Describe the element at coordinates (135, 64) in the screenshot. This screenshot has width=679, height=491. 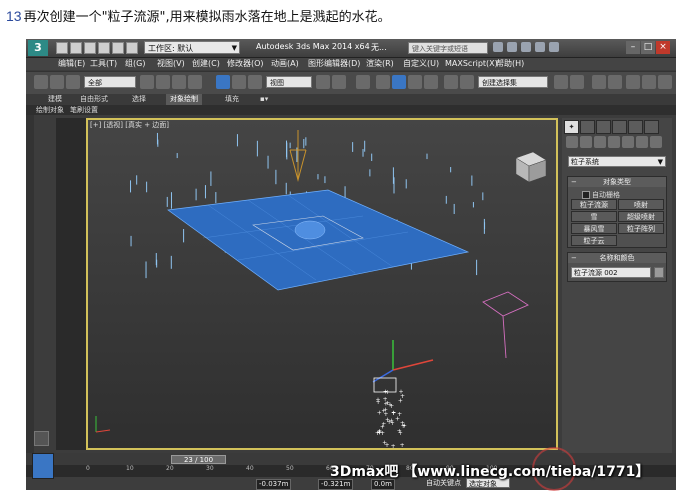
I see `menu-group: 组(G)` at that location.